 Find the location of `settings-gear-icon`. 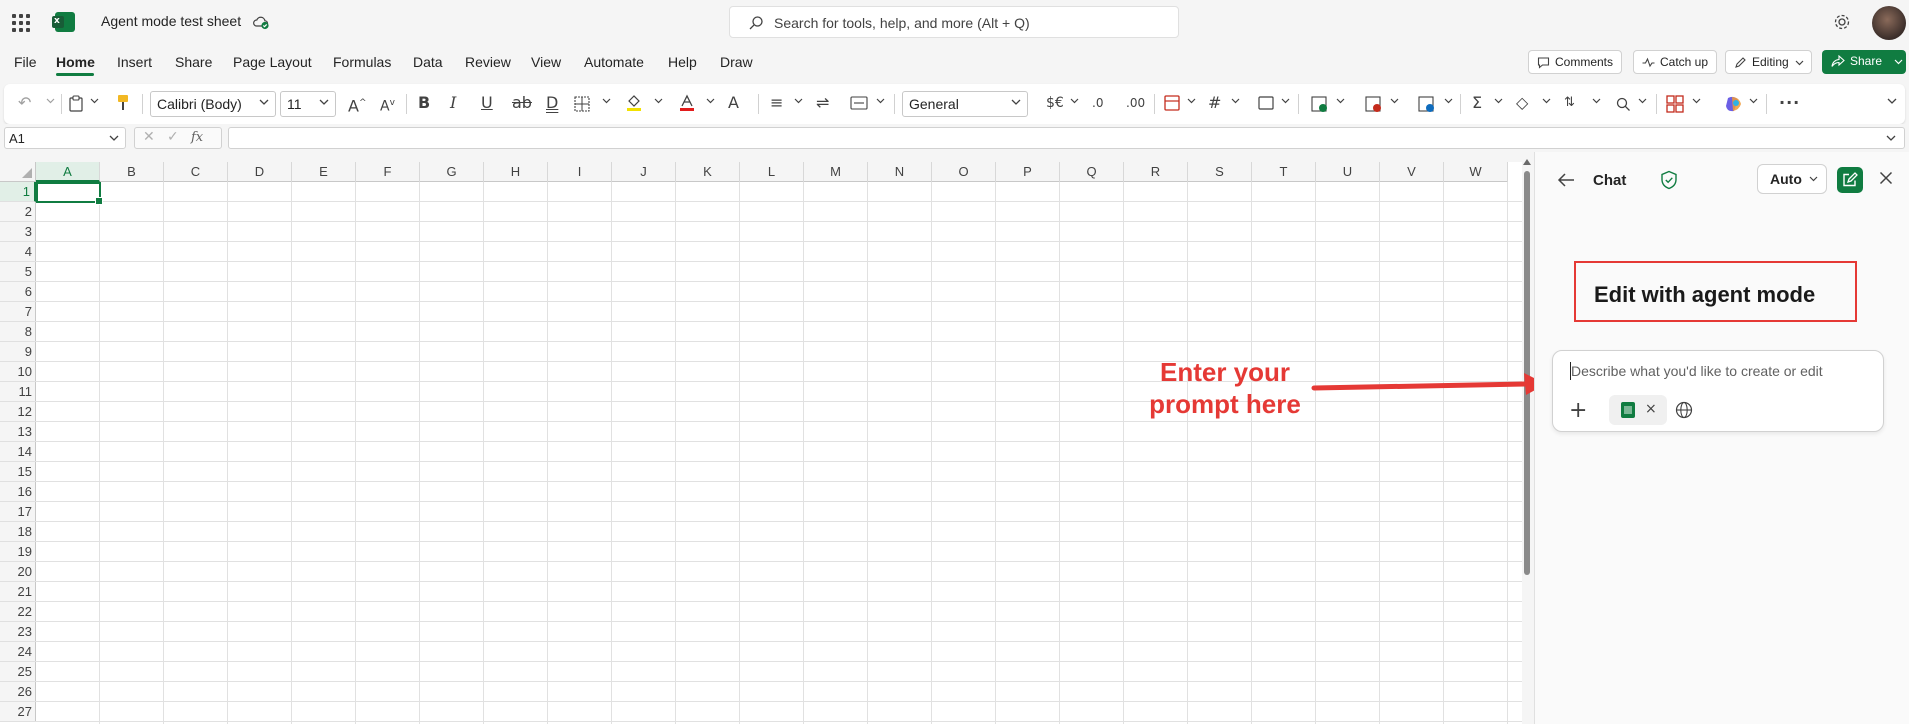

settings-gear-icon is located at coordinates (1842, 22).